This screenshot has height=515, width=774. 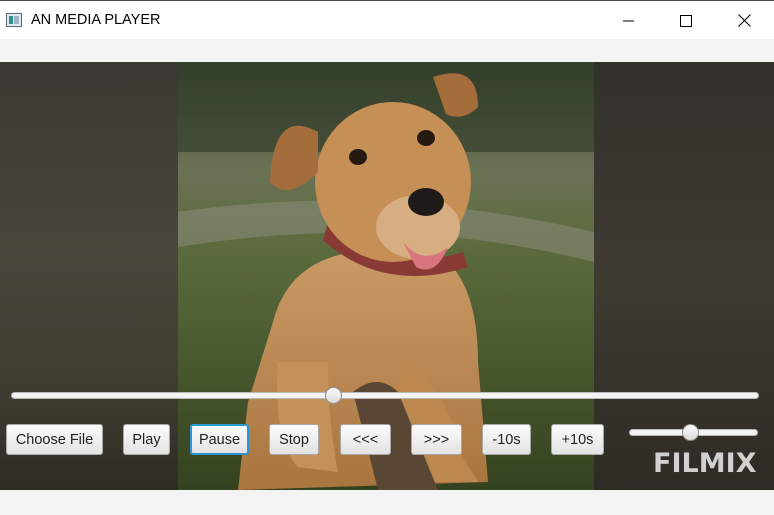 I want to click on fast-forward-button: >>>, so click(x=436, y=439).